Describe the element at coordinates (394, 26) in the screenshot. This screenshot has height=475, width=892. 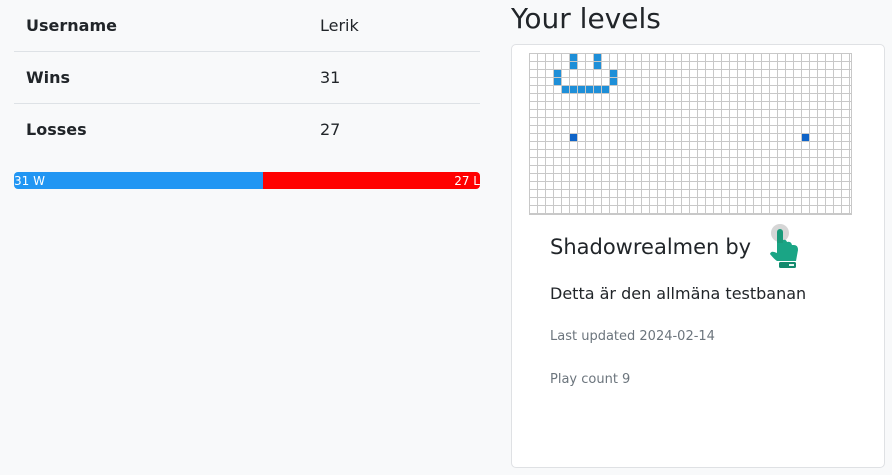
I see `stats-value: Lerik` at that location.